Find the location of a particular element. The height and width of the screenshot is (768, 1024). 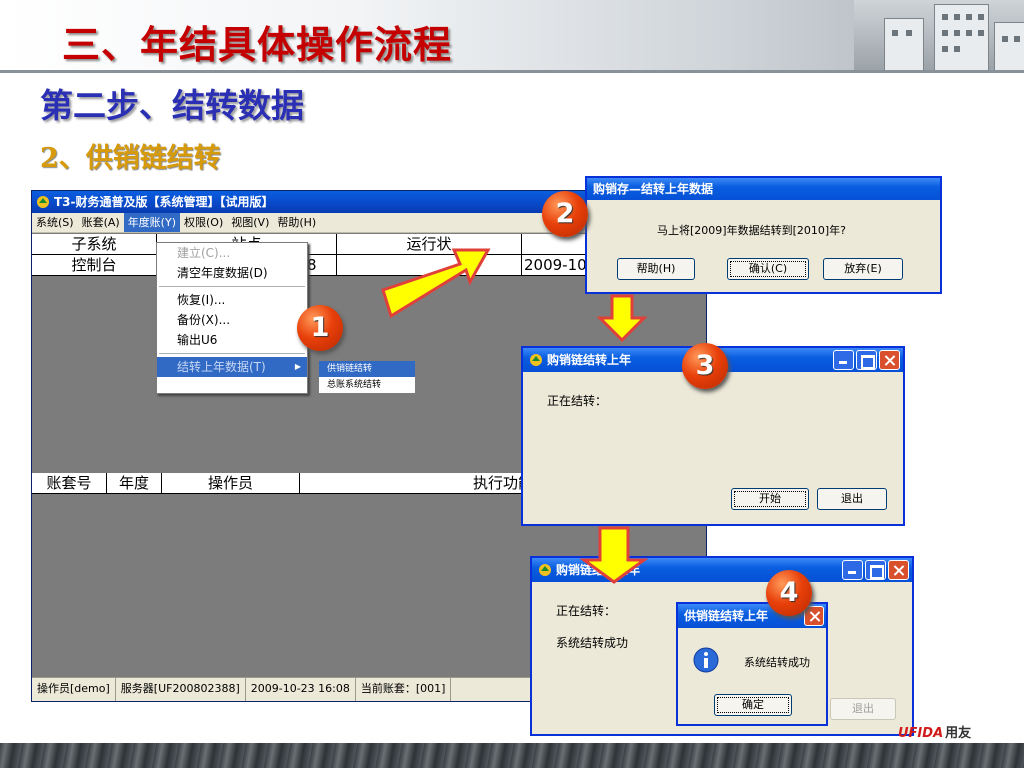

callout-step-1: 1 is located at coordinates (320, 328).